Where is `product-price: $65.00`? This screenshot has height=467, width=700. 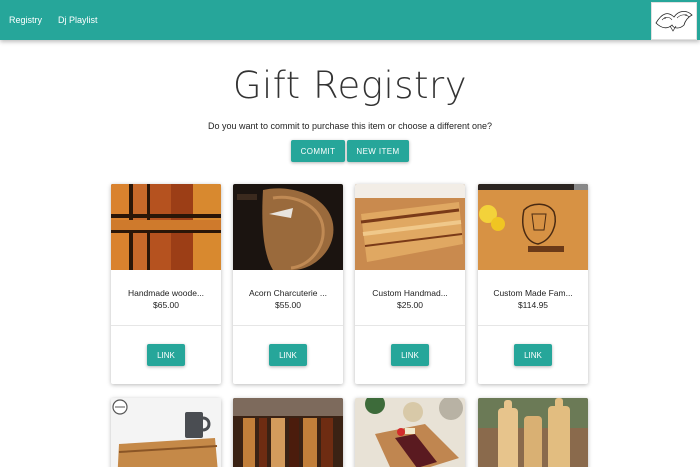 product-price: $65.00 is located at coordinates (166, 305).